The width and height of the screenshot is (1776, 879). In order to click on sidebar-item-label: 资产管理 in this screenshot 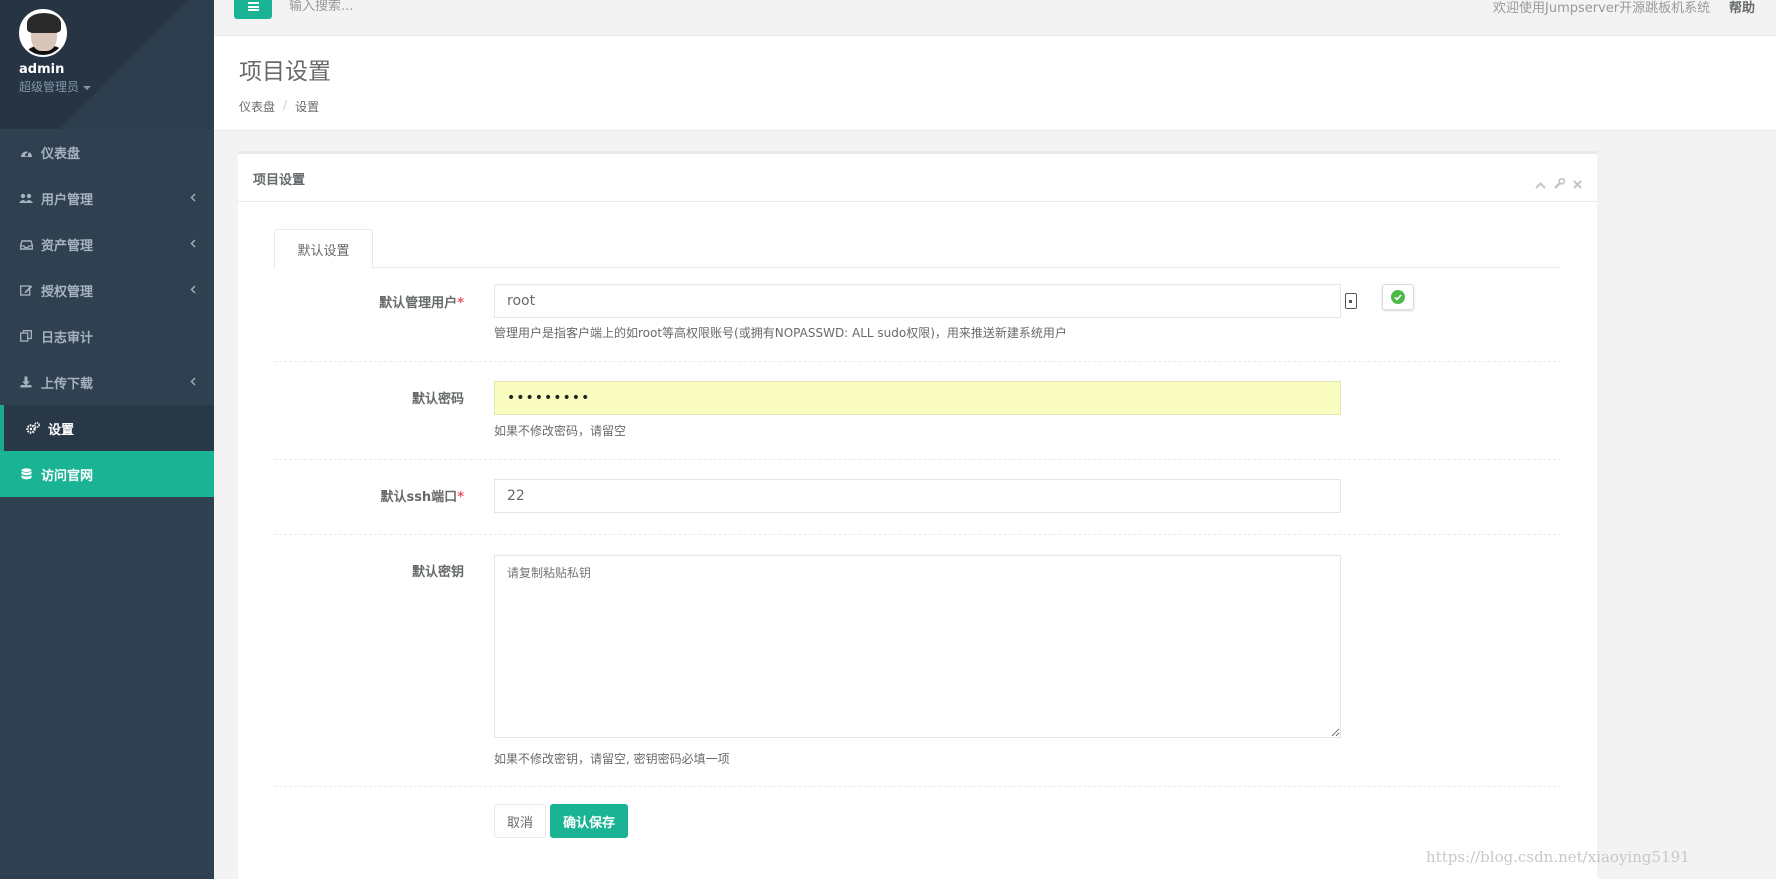, I will do `click(67, 246)`.